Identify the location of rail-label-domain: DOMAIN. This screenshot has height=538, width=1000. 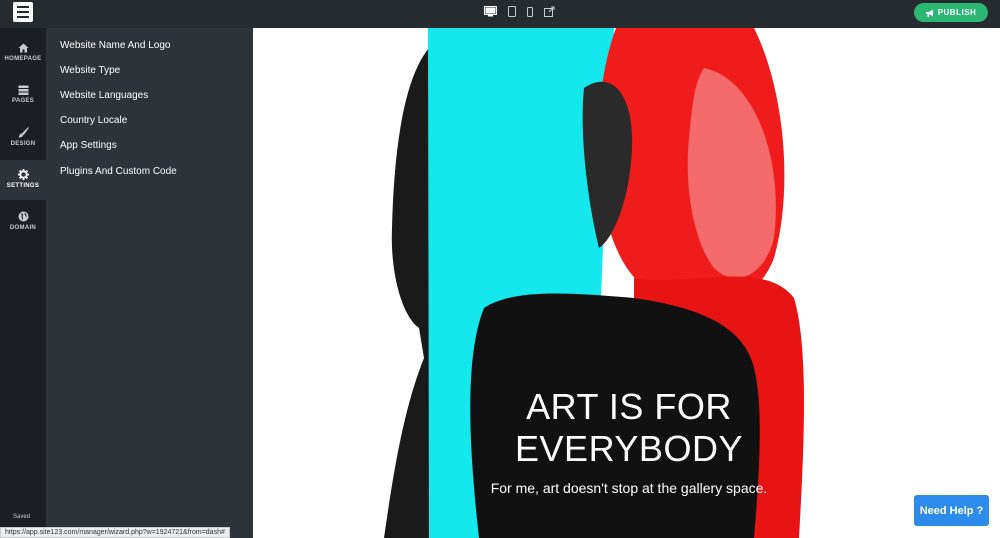
(23, 228).